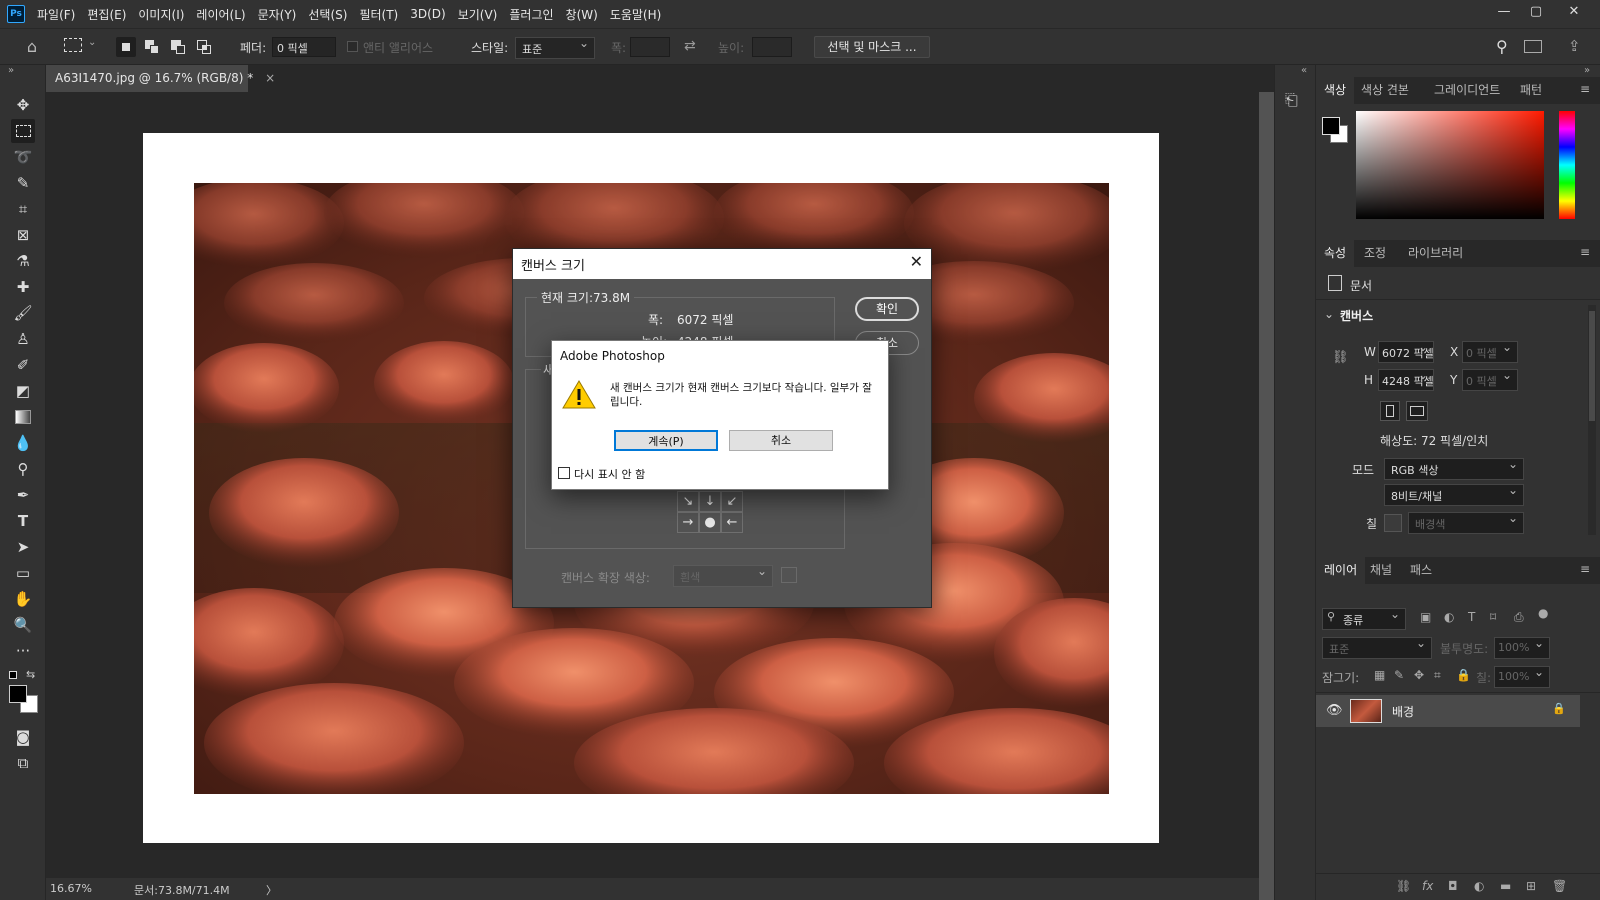  What do you see at coordinates (1479, 886) in the screenshot?
I see `adjustment-layer-icon: ◐` at bounding box center [1479, 886].